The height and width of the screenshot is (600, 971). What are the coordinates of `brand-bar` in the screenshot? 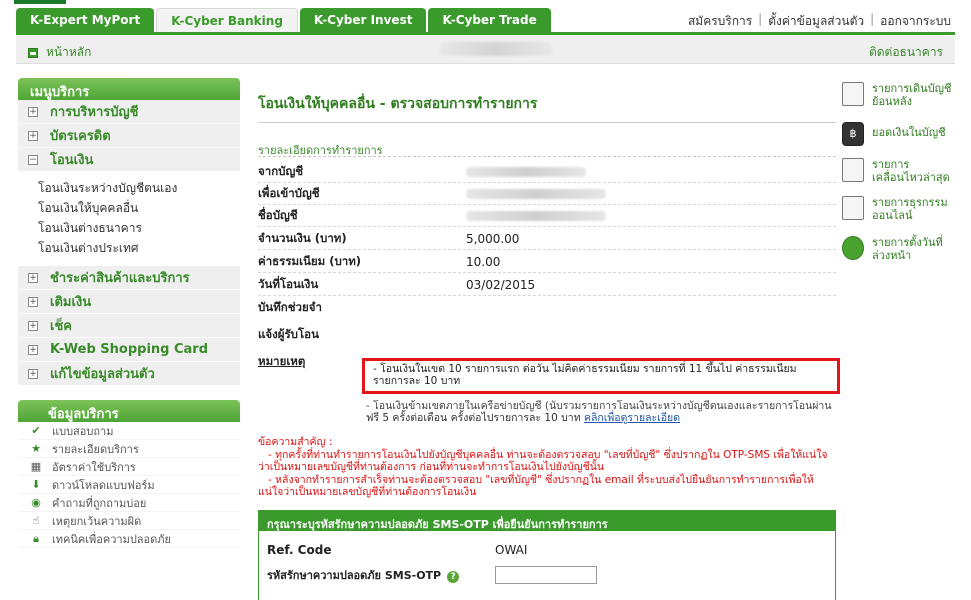 It's located at (40, 2).